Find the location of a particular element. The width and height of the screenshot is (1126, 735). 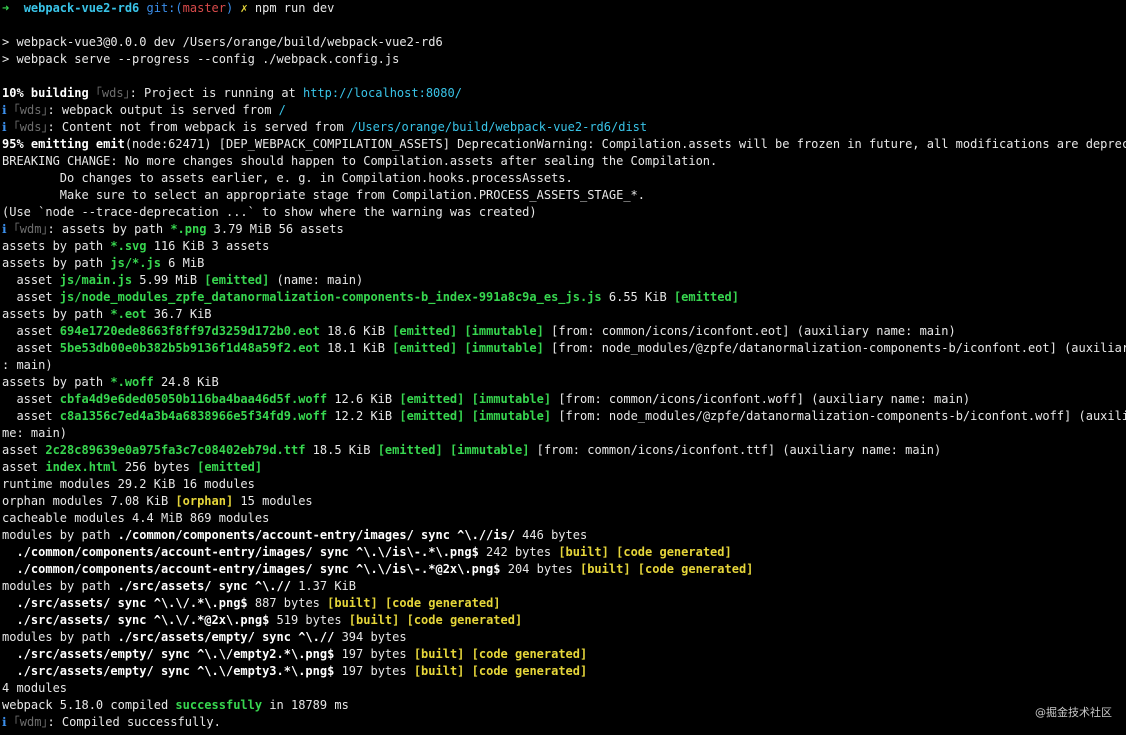

terminal-text-segment: 197 bytes is located at coordinates (374, 671).